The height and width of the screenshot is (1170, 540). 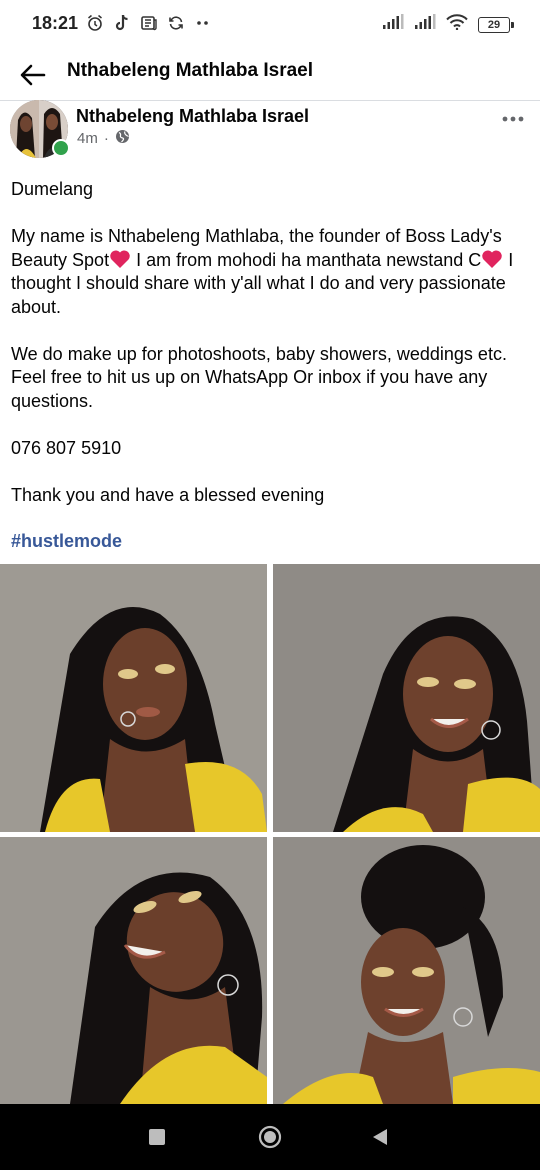 I want to click on more-options-button, so click(x=513, y=119).